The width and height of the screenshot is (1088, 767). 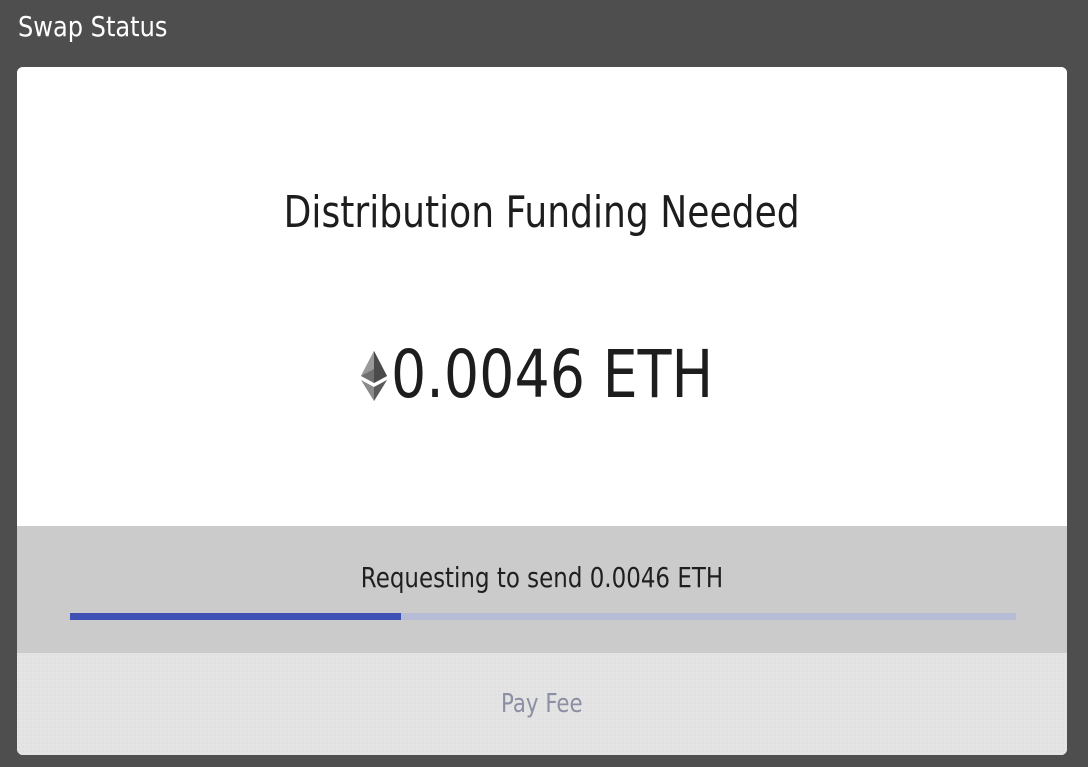 I want to click on progress-bar, so click(x=543, y=616).